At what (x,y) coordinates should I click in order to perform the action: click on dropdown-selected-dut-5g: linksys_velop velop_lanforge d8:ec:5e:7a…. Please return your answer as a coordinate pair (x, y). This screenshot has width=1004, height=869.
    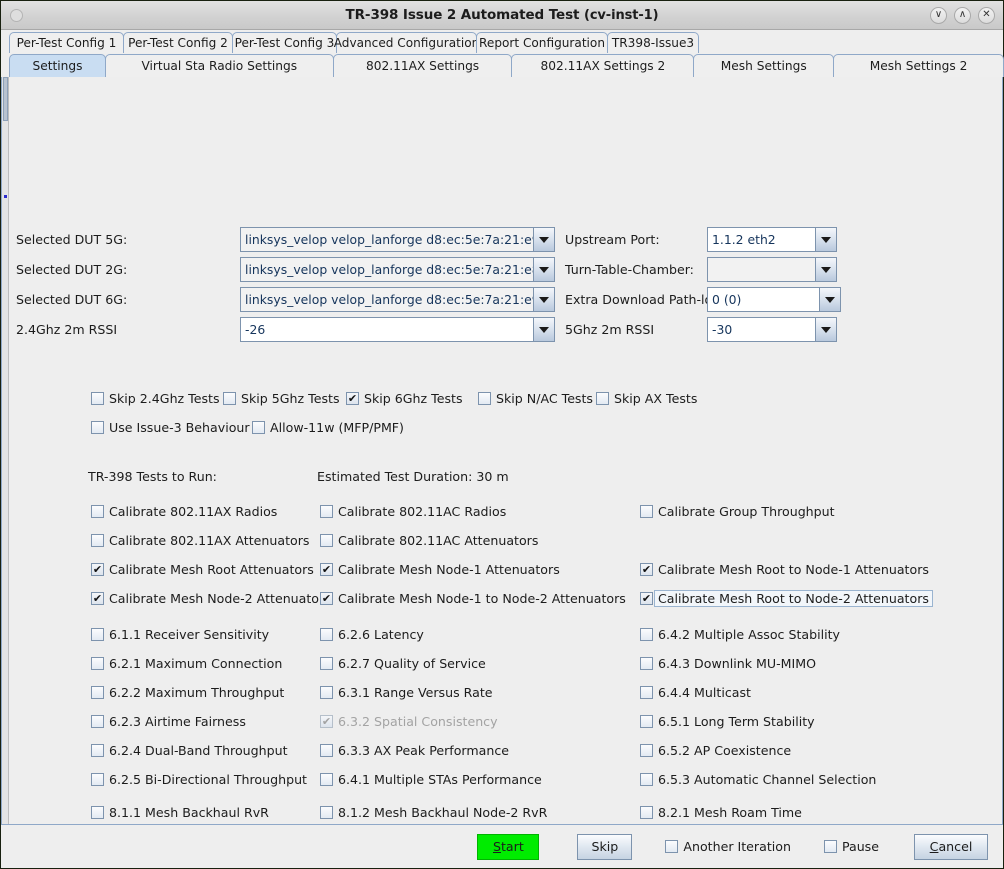
    Looking at the image, I should click on (397, 239).